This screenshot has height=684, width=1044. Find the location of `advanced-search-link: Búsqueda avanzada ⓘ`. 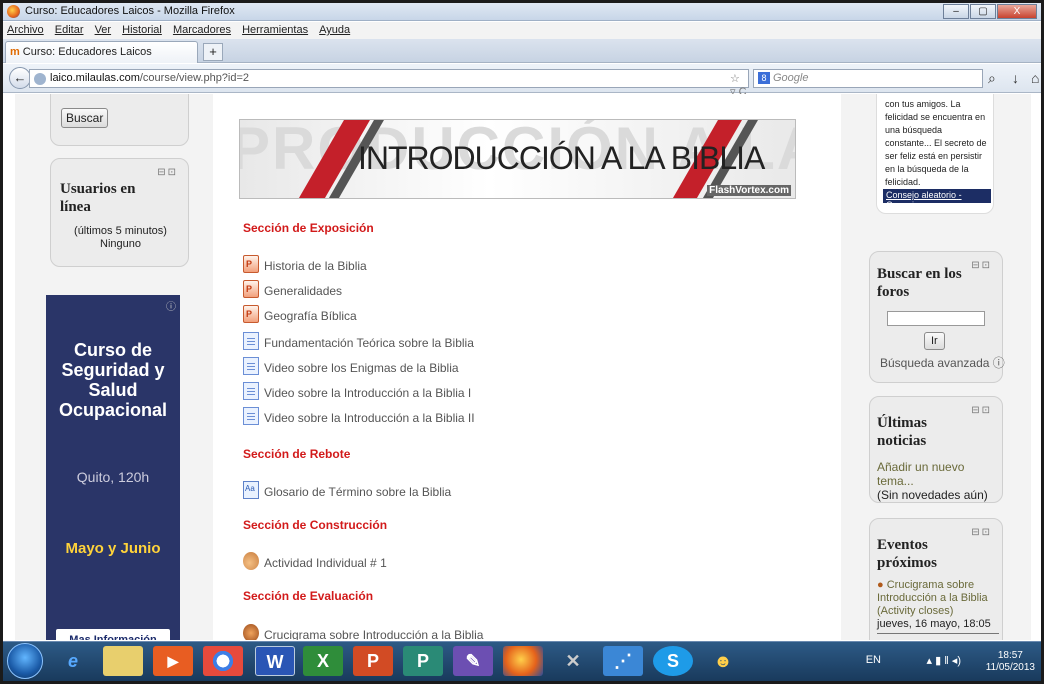

advanced-search-link: Búsqueda avanzada ⓘ is located at coordinates (942, 362).